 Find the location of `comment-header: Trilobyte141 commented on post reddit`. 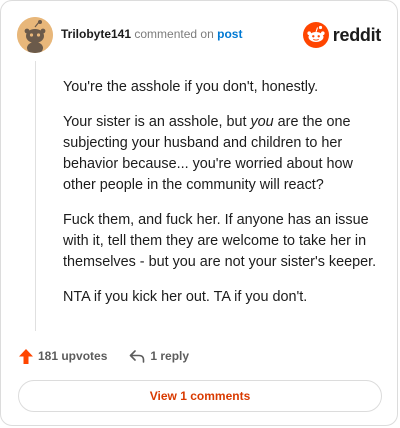

comment-header: Trilobyte141 commented on post reddit is located at coordinates (199, 35).